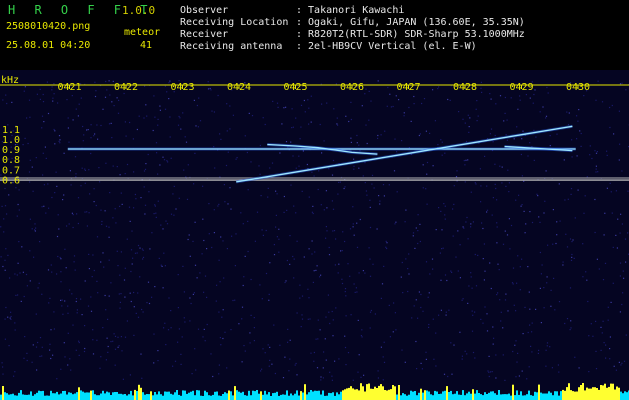  I want to click on receiver-value: : R820T2(RTL-SDR) SDR-Sharp 53.1000MHz, so click(410, 34).